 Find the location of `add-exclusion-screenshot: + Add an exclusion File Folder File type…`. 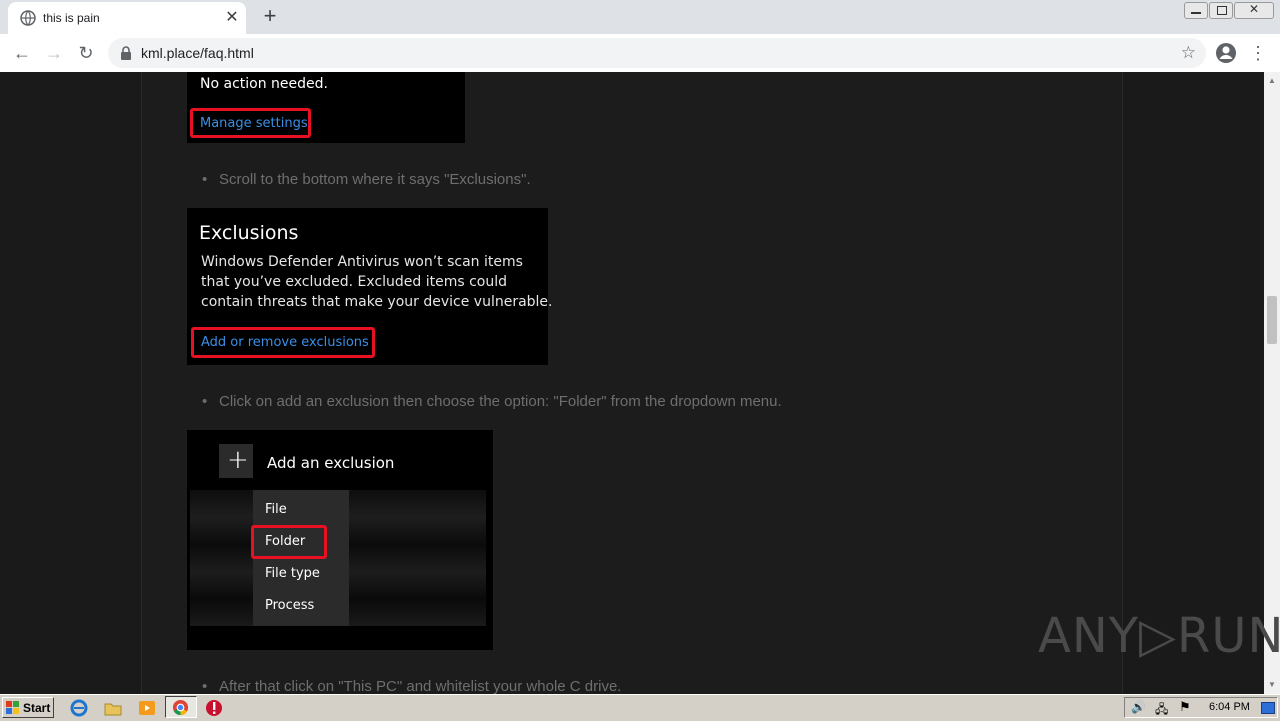

add-exclusion-screenshot: + Add an exclusion File Folder File type… is located at coordinates (340, 540).